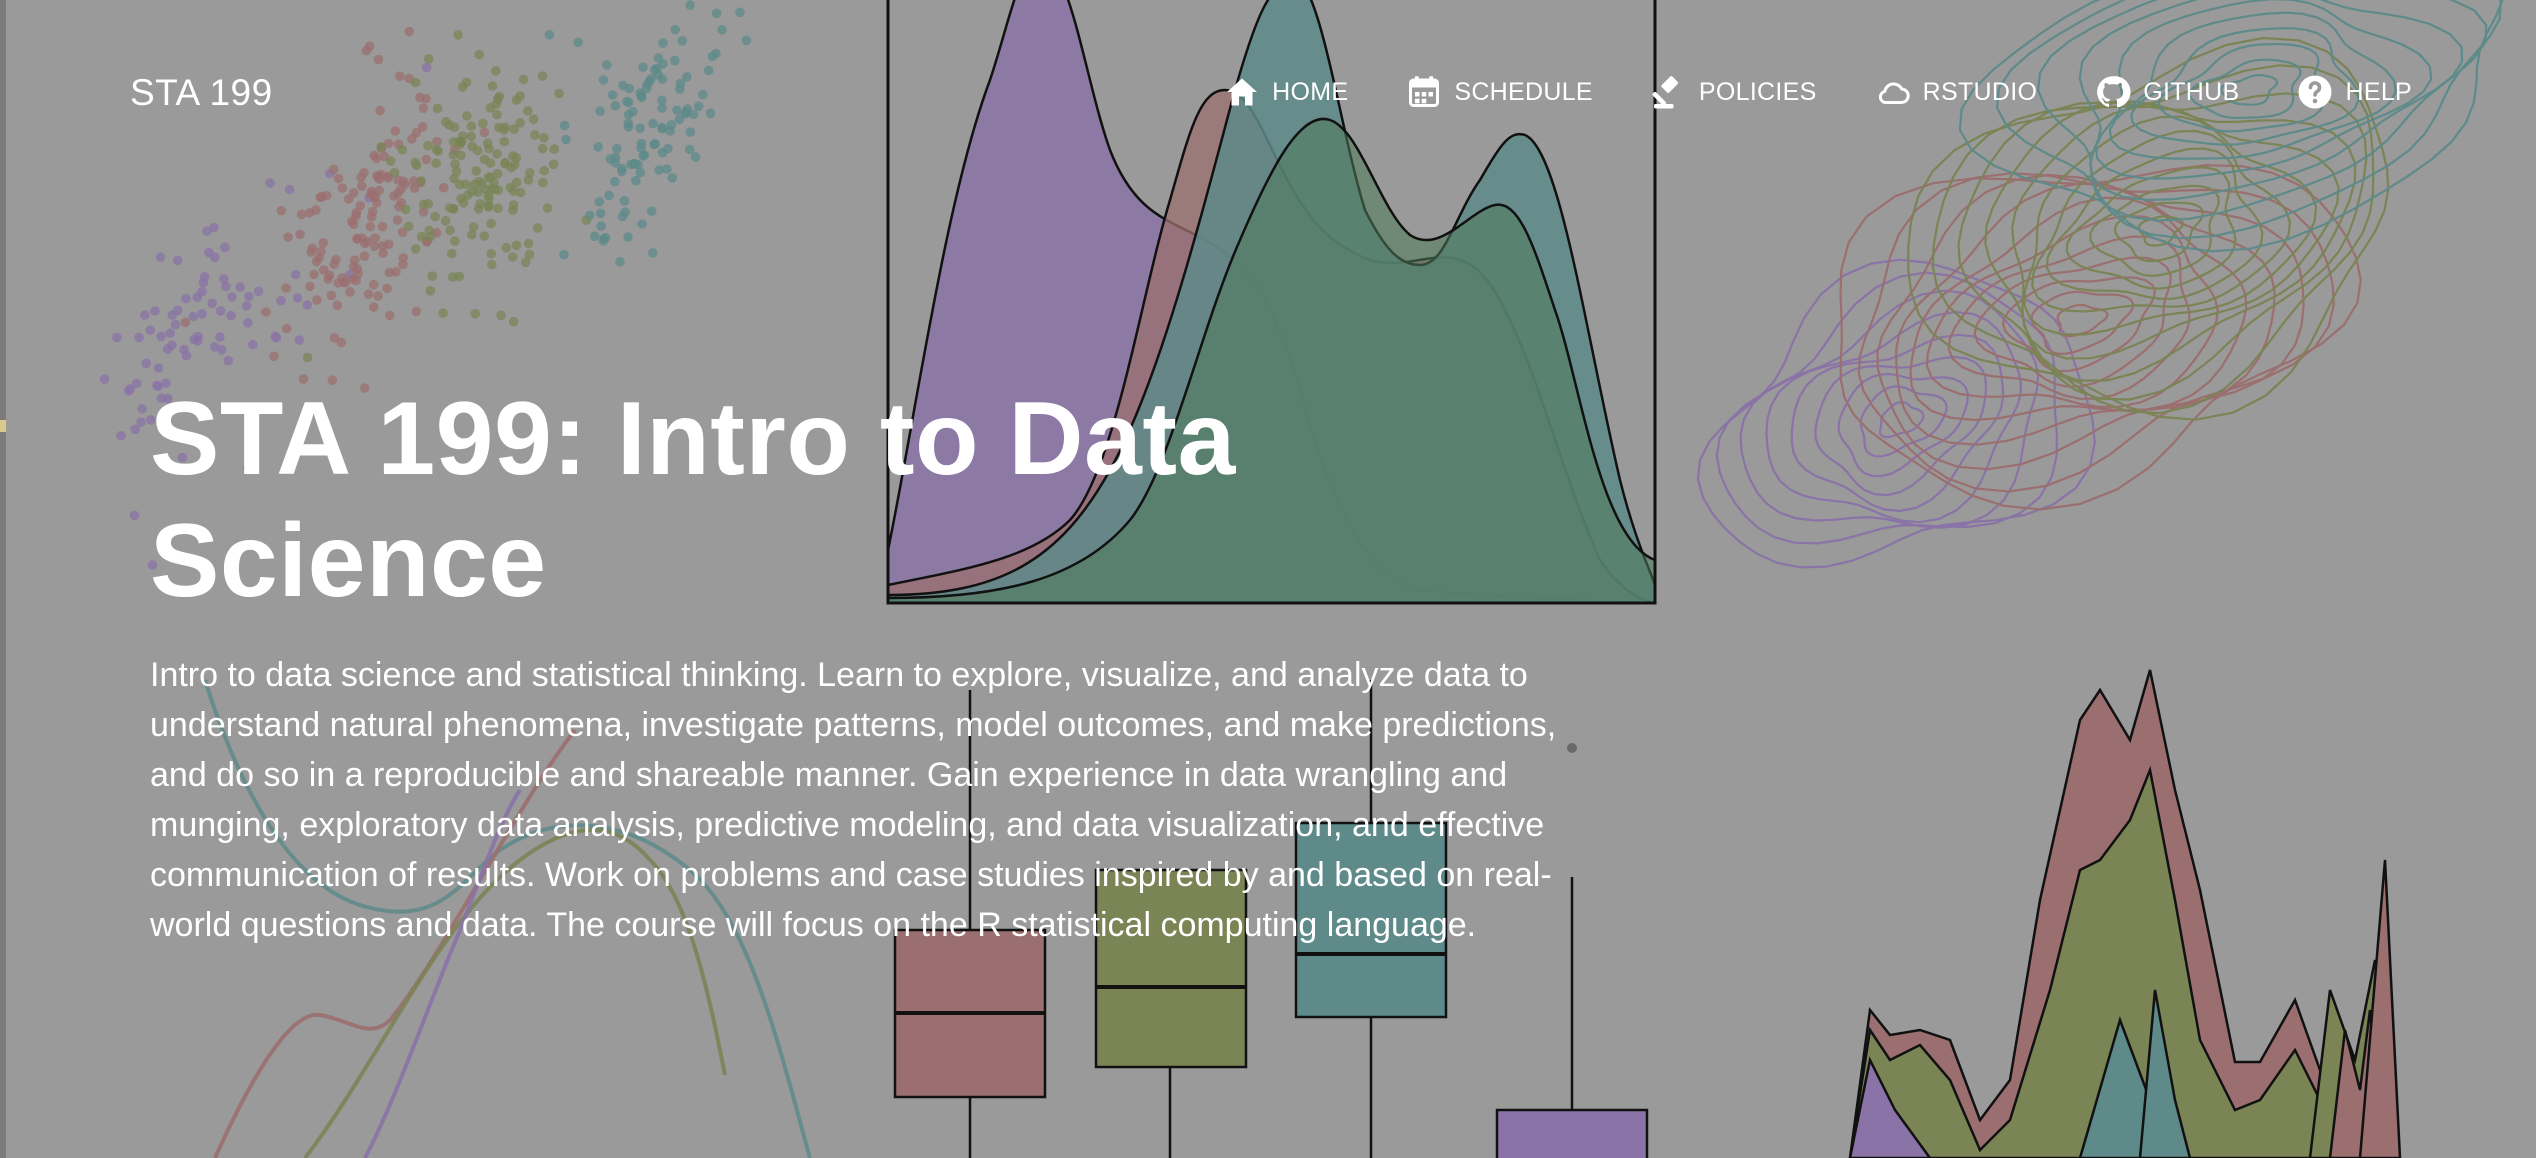 This screenshot has height=1158, width=2536. I want to click on nav-rstudio-link: RSTUDIO, so click(1956, 92).